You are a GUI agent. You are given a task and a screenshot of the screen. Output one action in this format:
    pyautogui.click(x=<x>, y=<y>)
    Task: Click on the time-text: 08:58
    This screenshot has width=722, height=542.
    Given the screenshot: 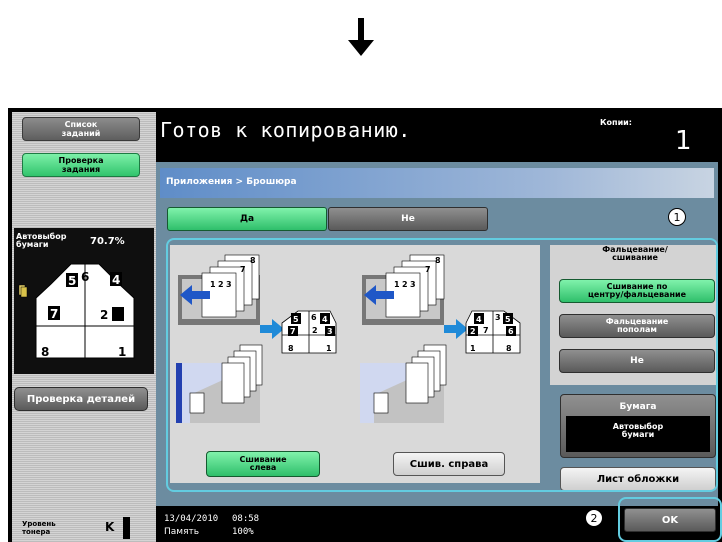 What is the action you would take?
    pyautogui.click(x=246, y=519)
    